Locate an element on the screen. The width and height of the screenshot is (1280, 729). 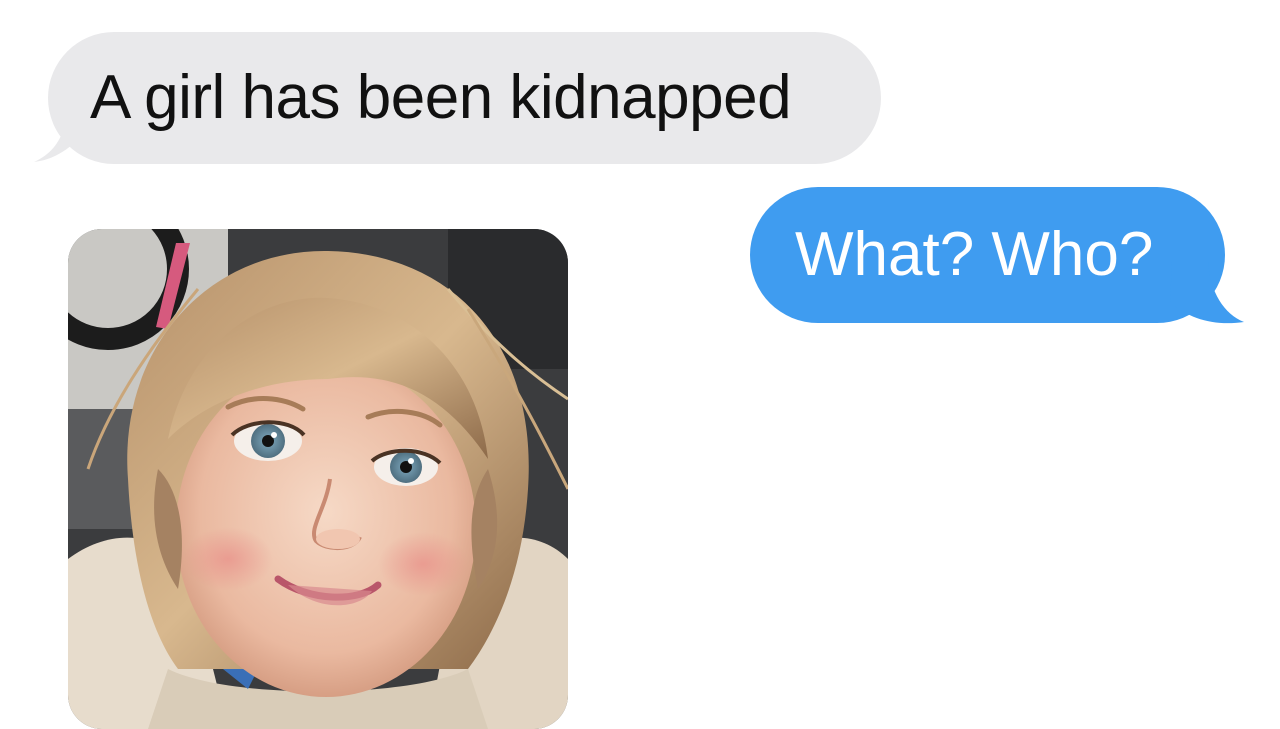
outgoing-message-bubble: What? Who? is located at coordinates (987, 255).